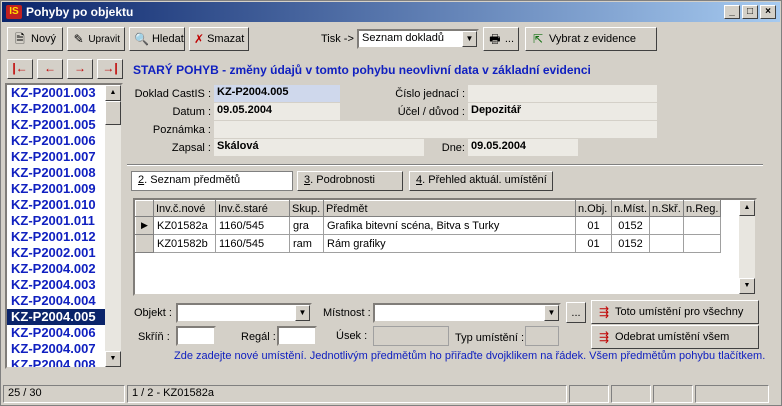 This screenshot has width=782, height=406. Describe the element at coordinates (672, 337) in the screenshot. I see `remove-location-all-label: Odebrat umístění všem` at that location.